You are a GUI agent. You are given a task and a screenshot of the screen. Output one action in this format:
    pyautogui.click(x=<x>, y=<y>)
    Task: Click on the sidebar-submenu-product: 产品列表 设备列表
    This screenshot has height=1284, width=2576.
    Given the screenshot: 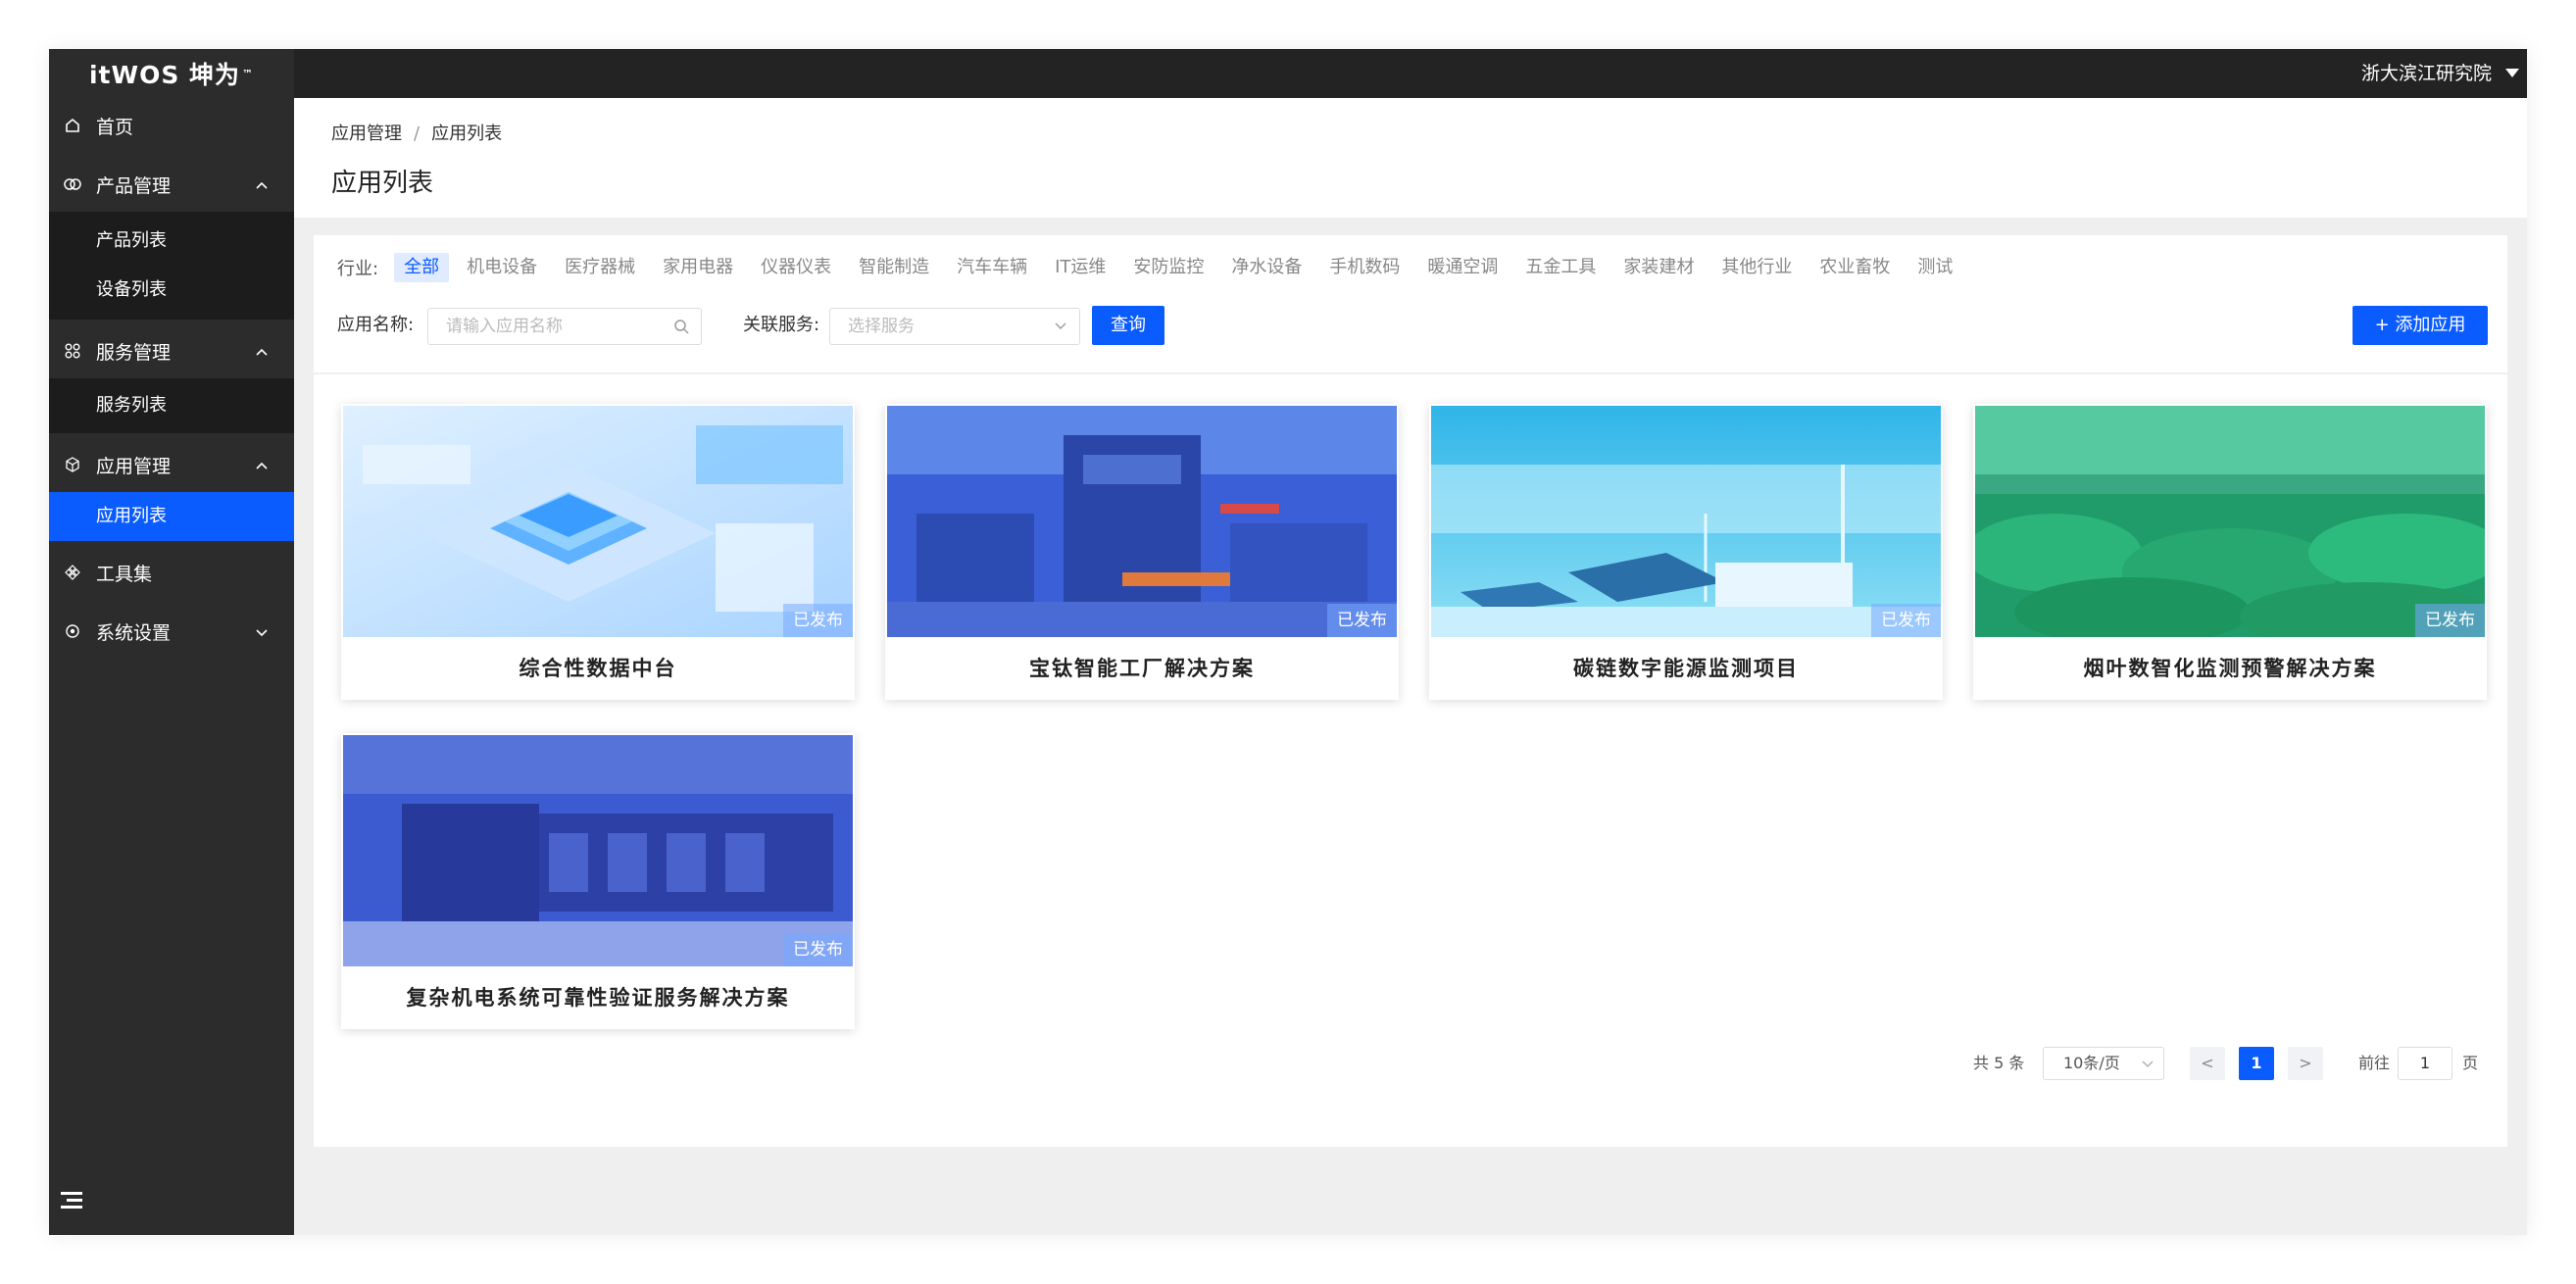 What is the action you would take?
    pyautogui.click(x=171, y=266)
    